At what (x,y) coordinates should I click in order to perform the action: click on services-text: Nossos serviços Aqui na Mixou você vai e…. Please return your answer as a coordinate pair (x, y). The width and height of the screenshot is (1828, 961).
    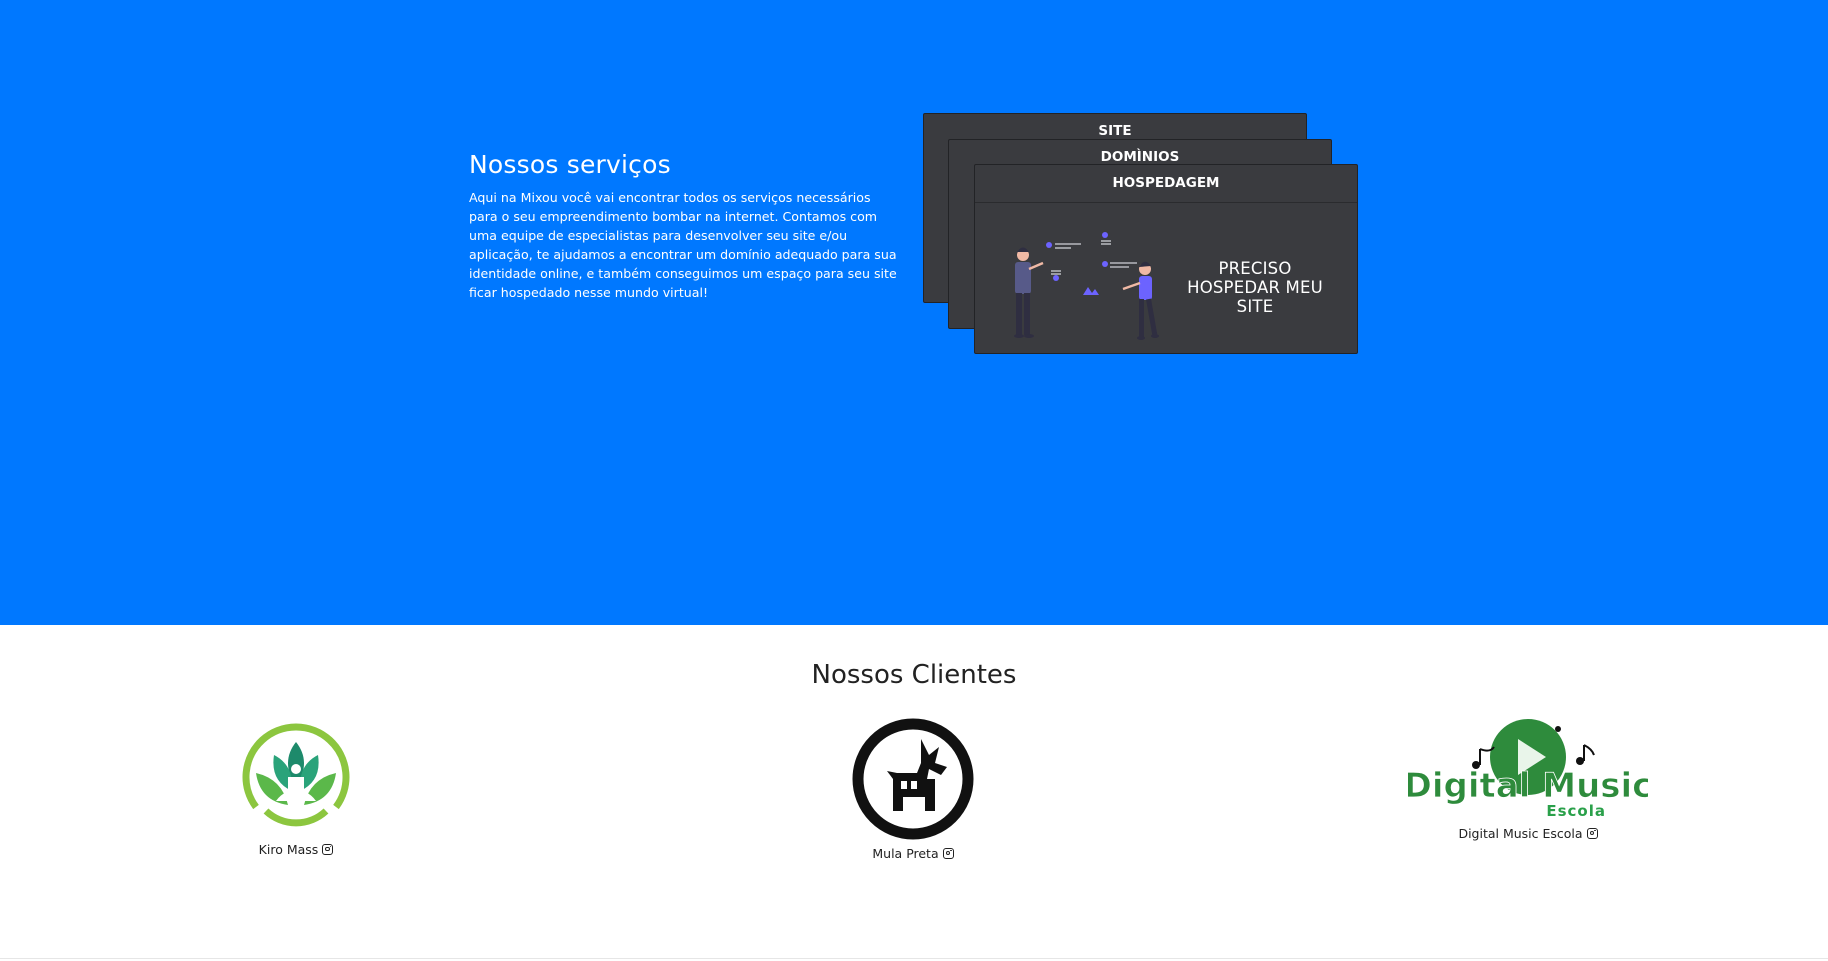
    Looking at the image, I should click on (684, 226).